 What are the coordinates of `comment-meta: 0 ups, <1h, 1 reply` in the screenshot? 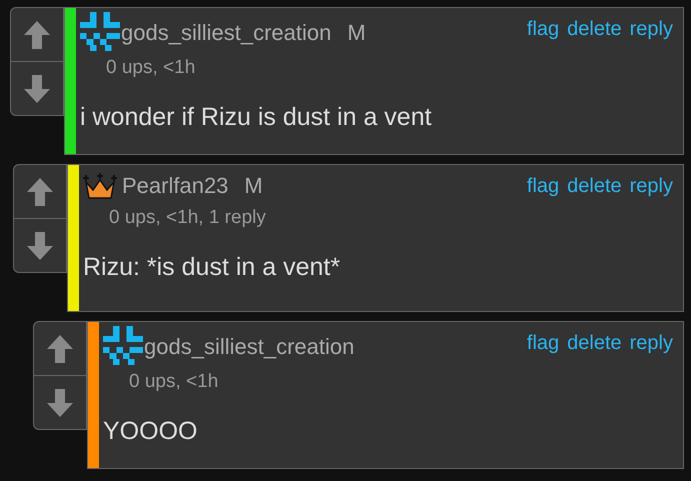 It's located at (188, 218).